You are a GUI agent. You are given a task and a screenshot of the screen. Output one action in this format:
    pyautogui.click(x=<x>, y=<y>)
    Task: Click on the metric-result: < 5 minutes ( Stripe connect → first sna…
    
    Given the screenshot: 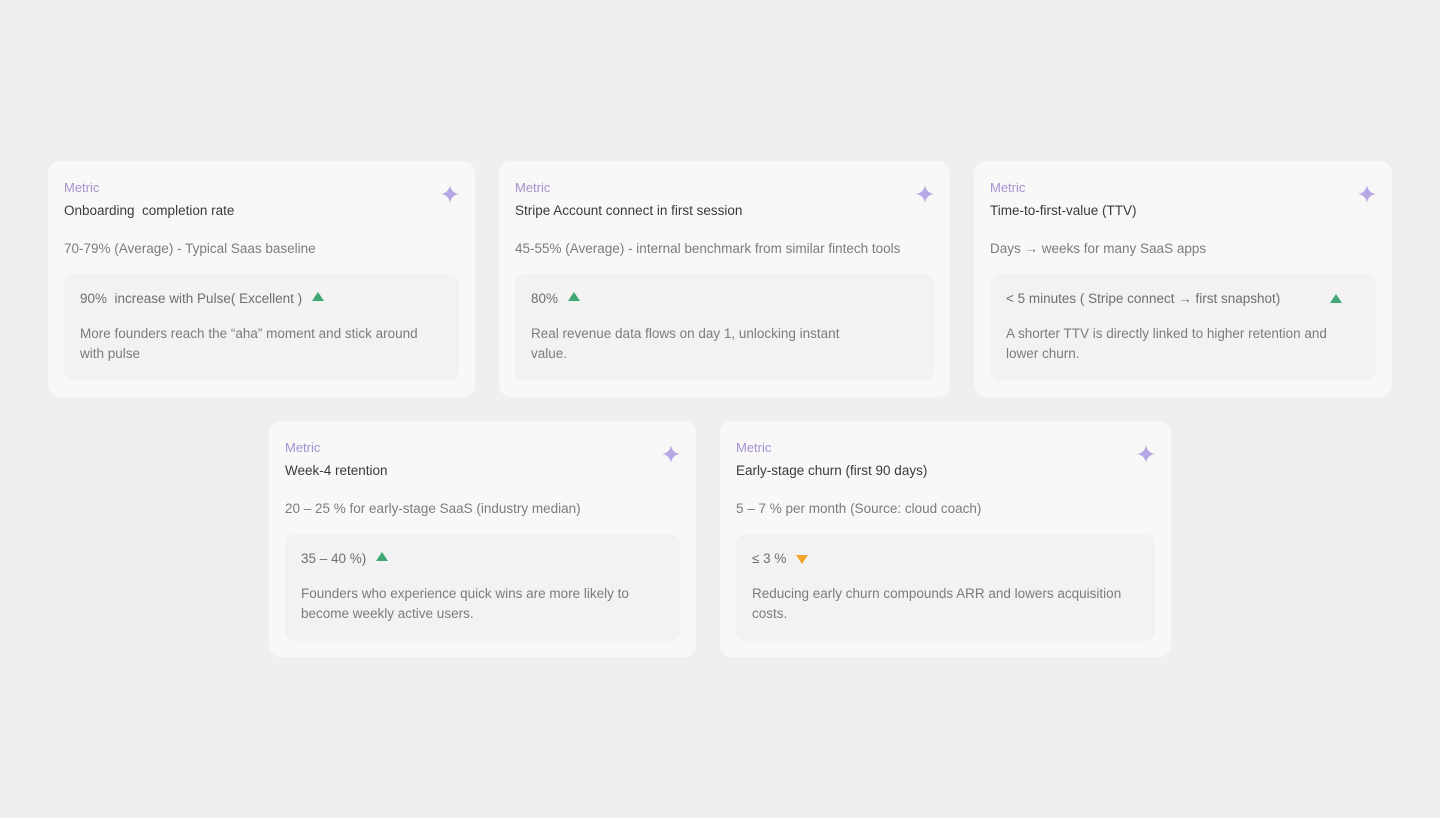 What is the action you would take?
    pyautogui.click(x=1143, y=298)
    